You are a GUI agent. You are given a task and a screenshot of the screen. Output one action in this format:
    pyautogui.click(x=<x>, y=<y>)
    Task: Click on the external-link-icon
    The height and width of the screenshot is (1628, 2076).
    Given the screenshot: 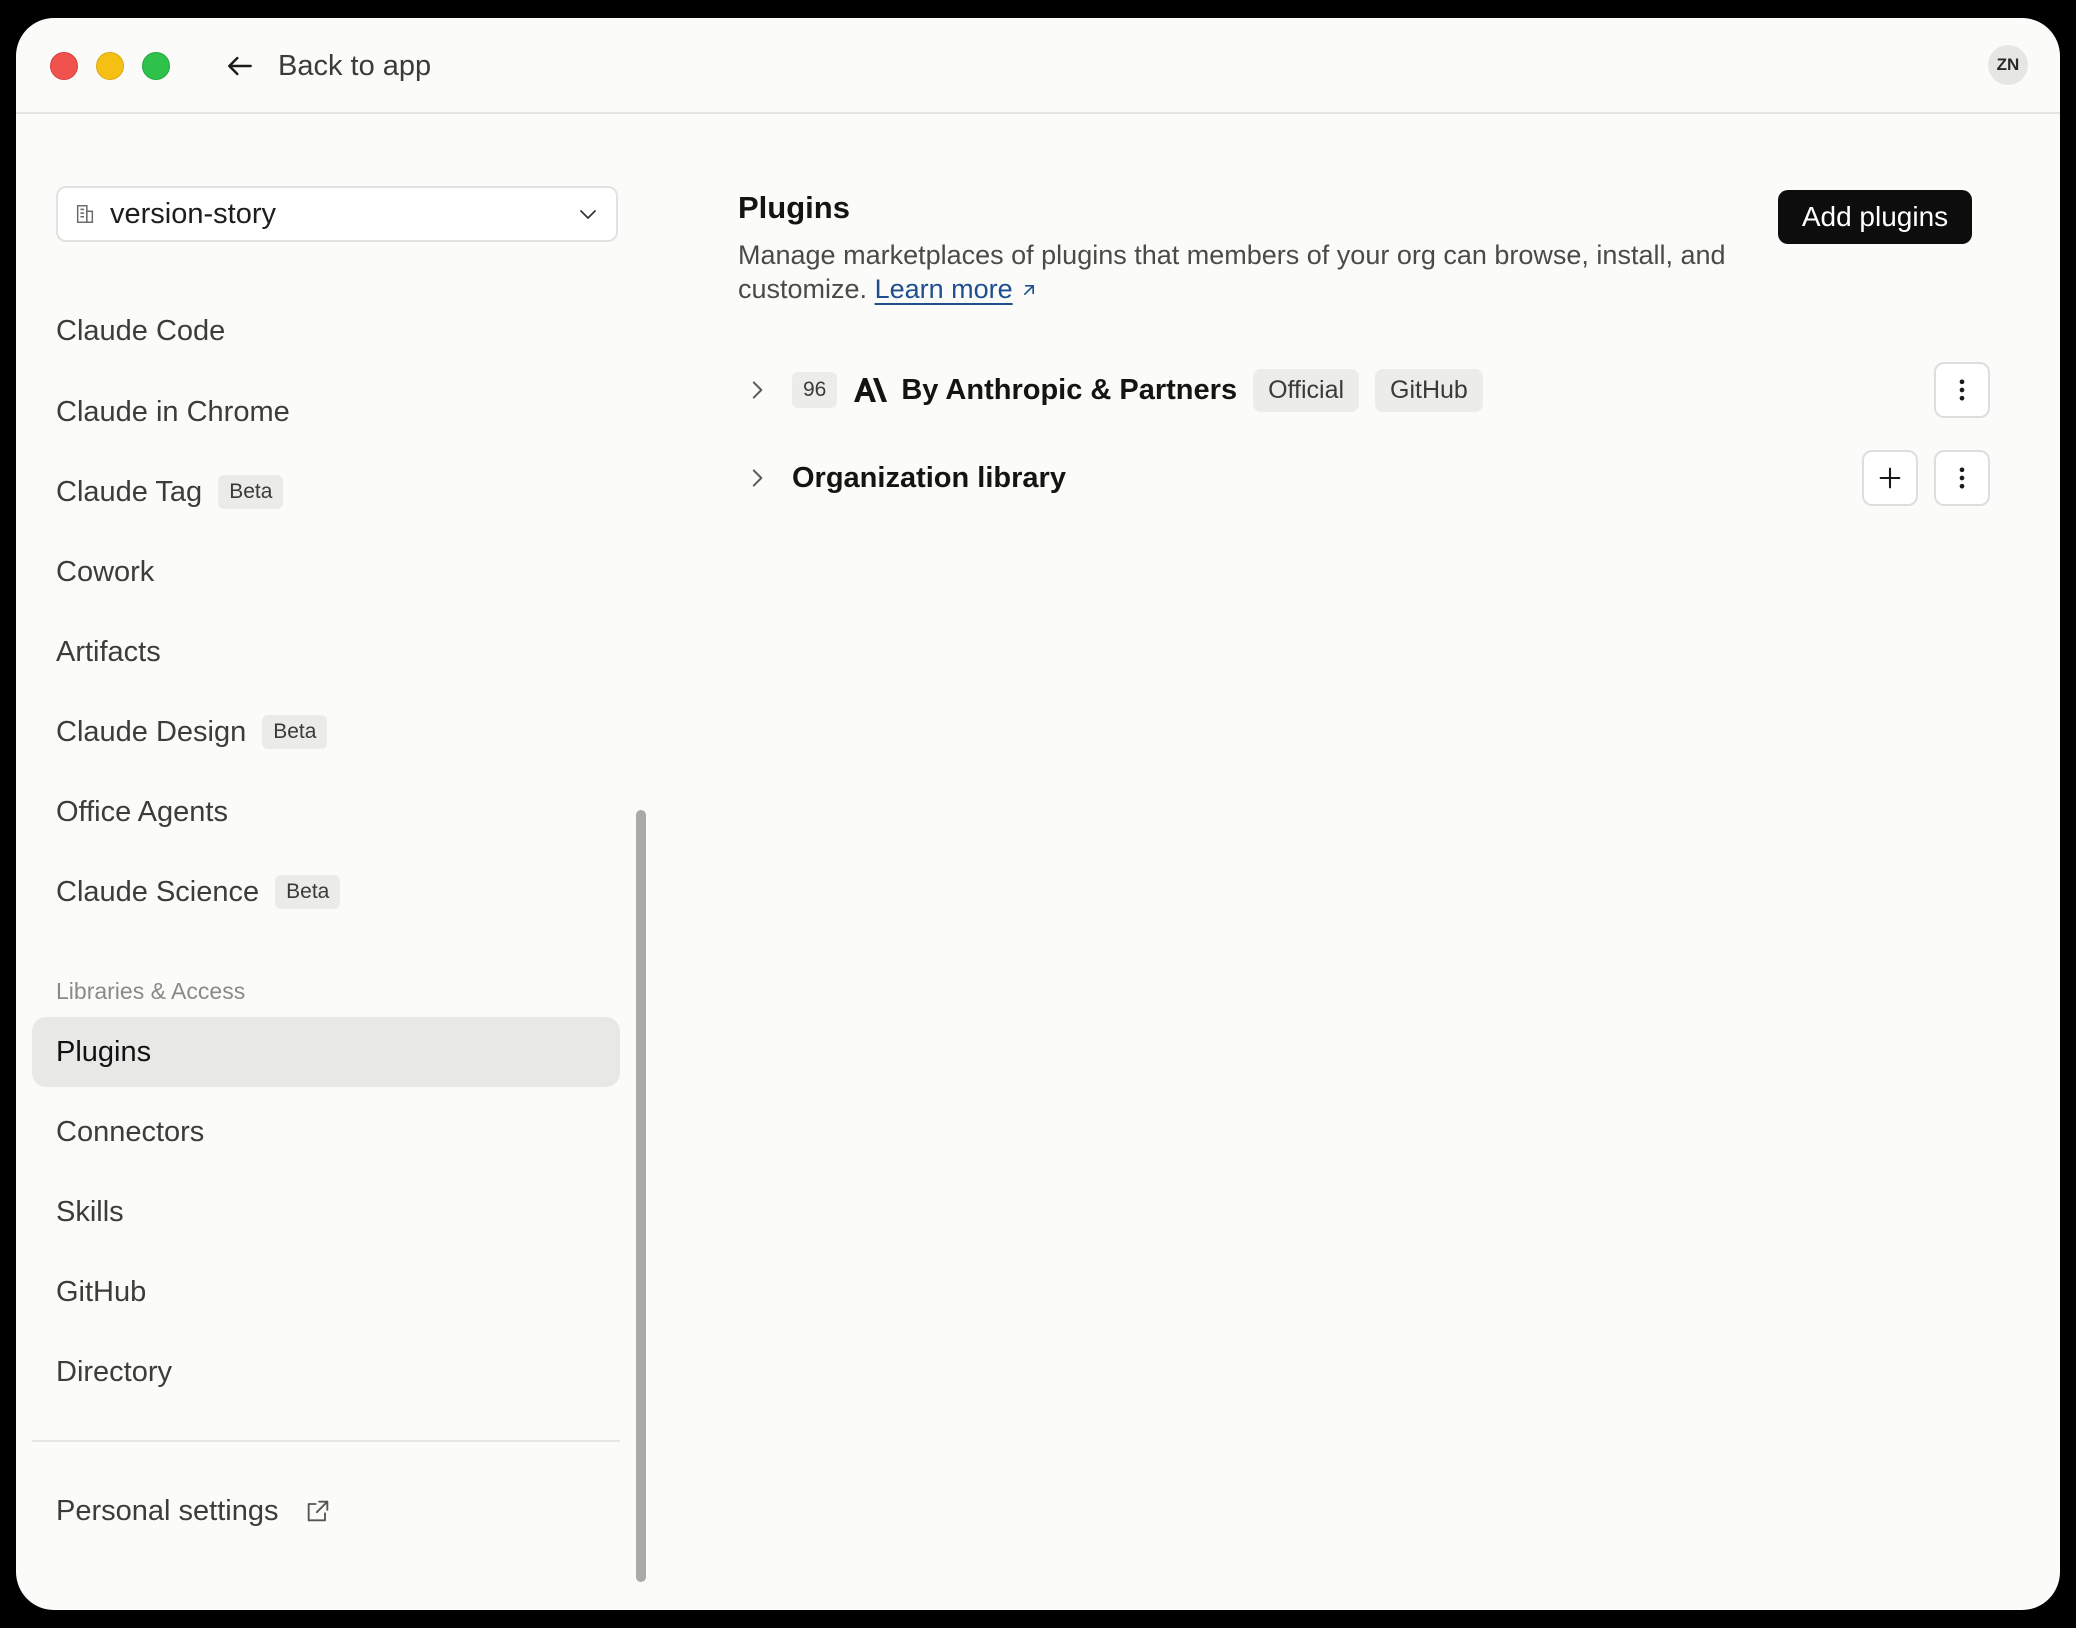 What is the action you would take?
    pyautogui.click(x=318, y=1511)
    